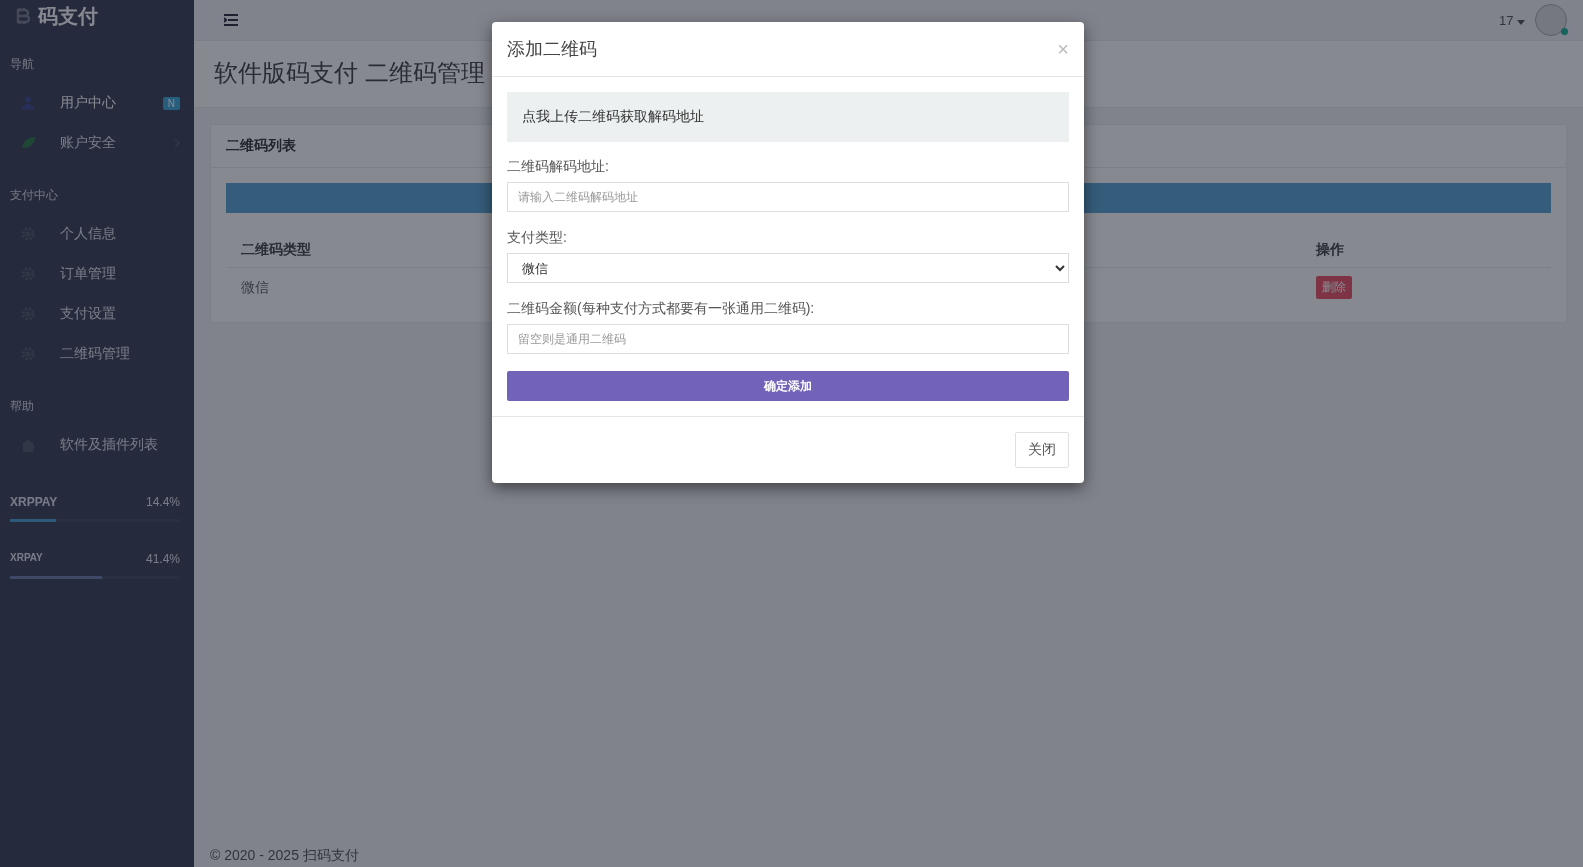 Image resolution: width=1583 pixels, height=867 pixels. I want to click on input-field: 请输入二维码解码地址, so click(788, 197).